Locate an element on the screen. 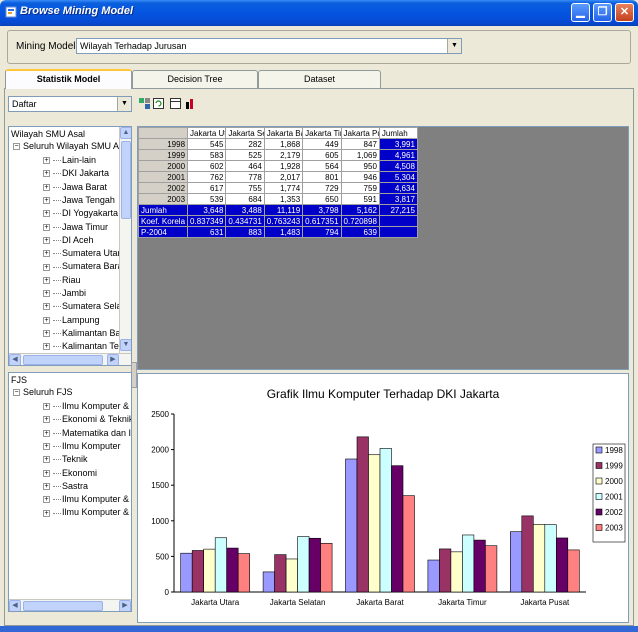 This screenshot has width=638, height=632. grid-cell: 762 is located at coordinates (207, 177).